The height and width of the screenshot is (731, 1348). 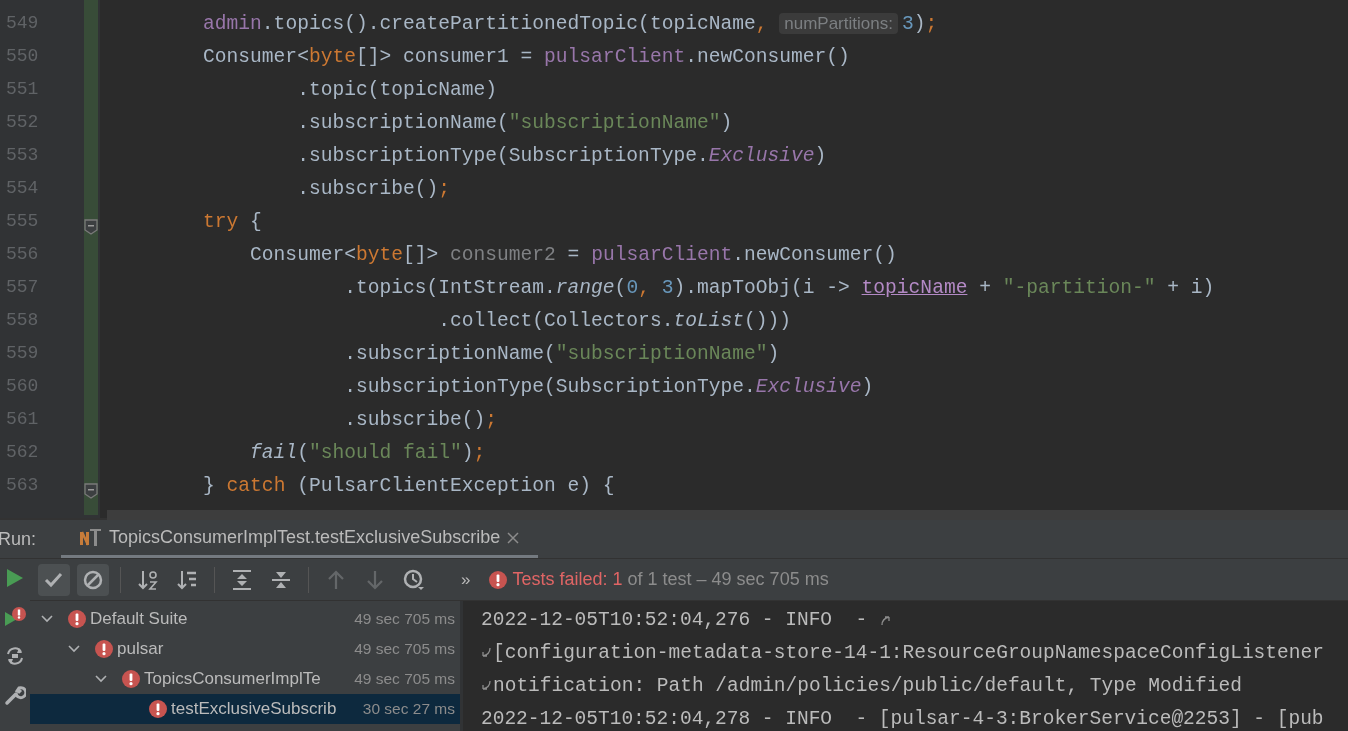 I want to click on run-tab: TopicsConsumerImplTest.testExclusiveSubscribe, so click(x=300, y=539).